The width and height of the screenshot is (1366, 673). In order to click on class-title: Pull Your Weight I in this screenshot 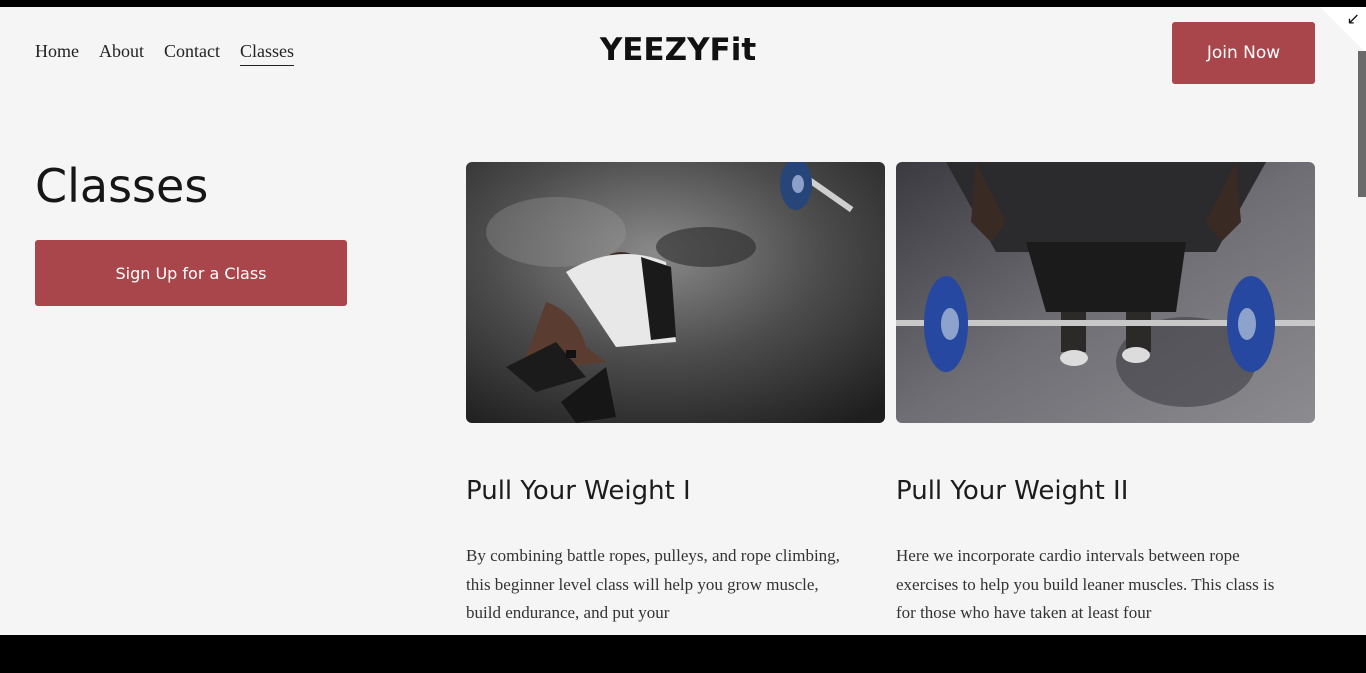, I will do `click(578, 491)`.